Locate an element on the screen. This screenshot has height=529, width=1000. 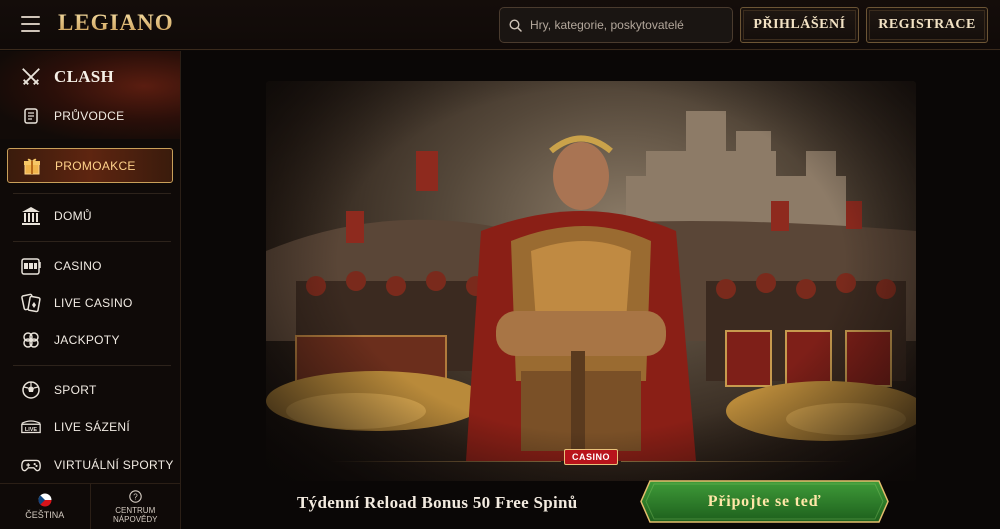
sidebar-item-label: SPORT is located at coordinates (75, 390).